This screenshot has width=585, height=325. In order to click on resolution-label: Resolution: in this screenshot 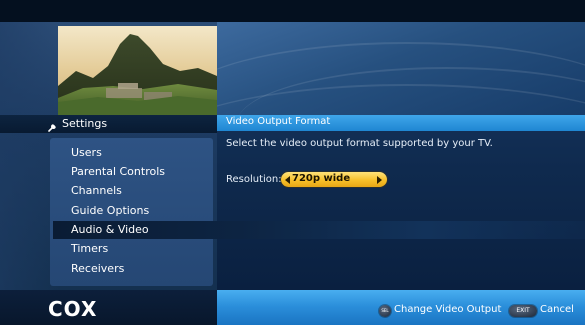, I will do `click(254, 179)`.